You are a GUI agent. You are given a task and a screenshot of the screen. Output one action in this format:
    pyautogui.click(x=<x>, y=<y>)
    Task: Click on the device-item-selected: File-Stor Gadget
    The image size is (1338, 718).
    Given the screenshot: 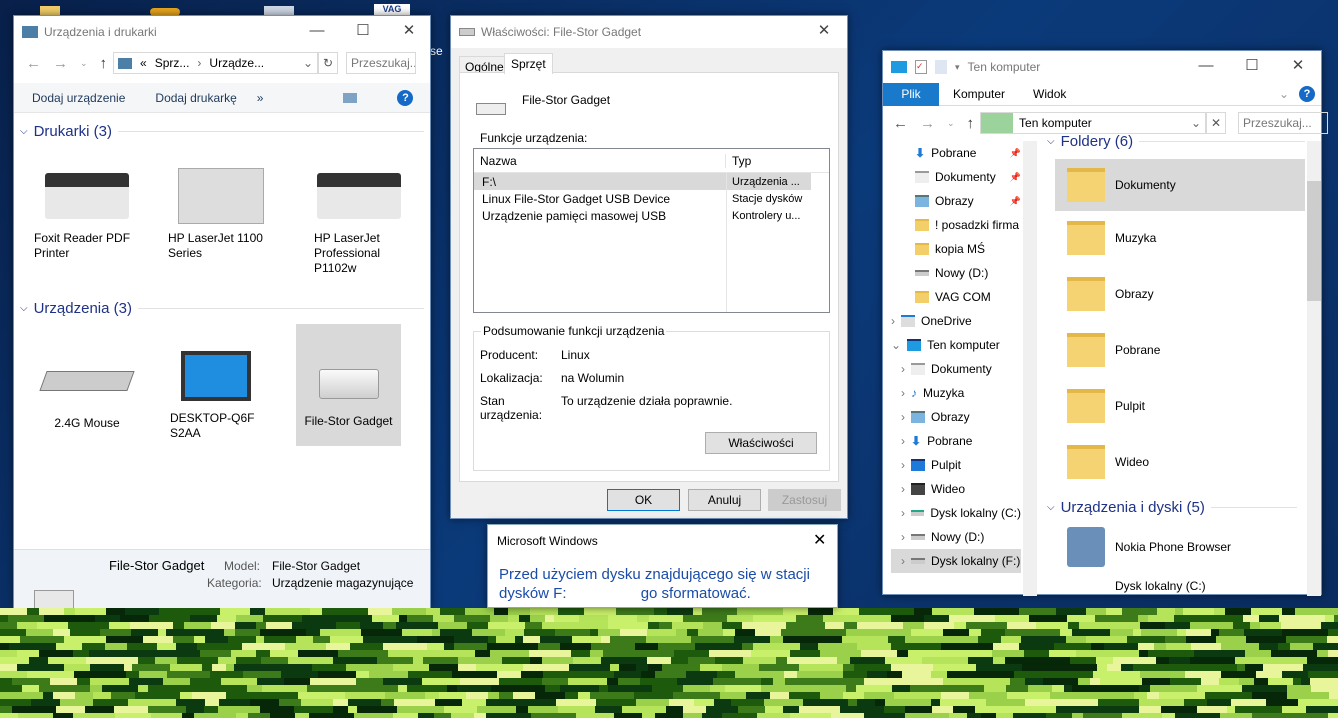 What is the action you would take?
    pyautogui.click(x=348, y=385)
    